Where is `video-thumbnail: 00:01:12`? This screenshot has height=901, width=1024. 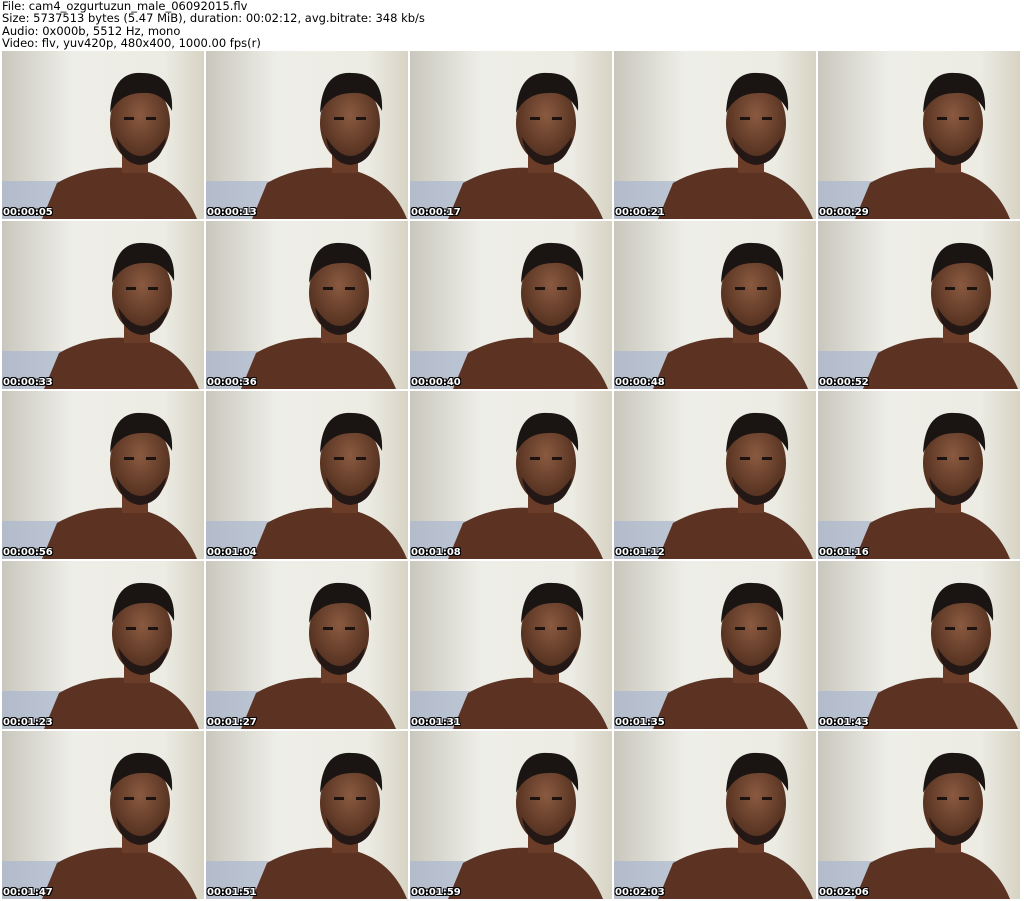 video-thumbnail: 00:01:12 is located at coordinates (715, 475).